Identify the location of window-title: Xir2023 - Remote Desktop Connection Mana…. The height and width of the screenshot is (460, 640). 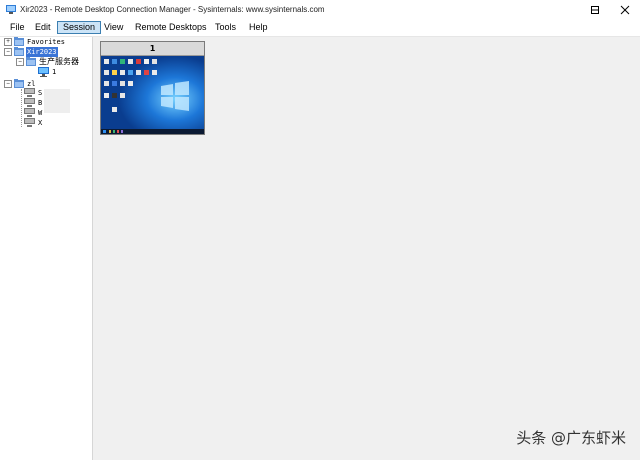
(172, 9).